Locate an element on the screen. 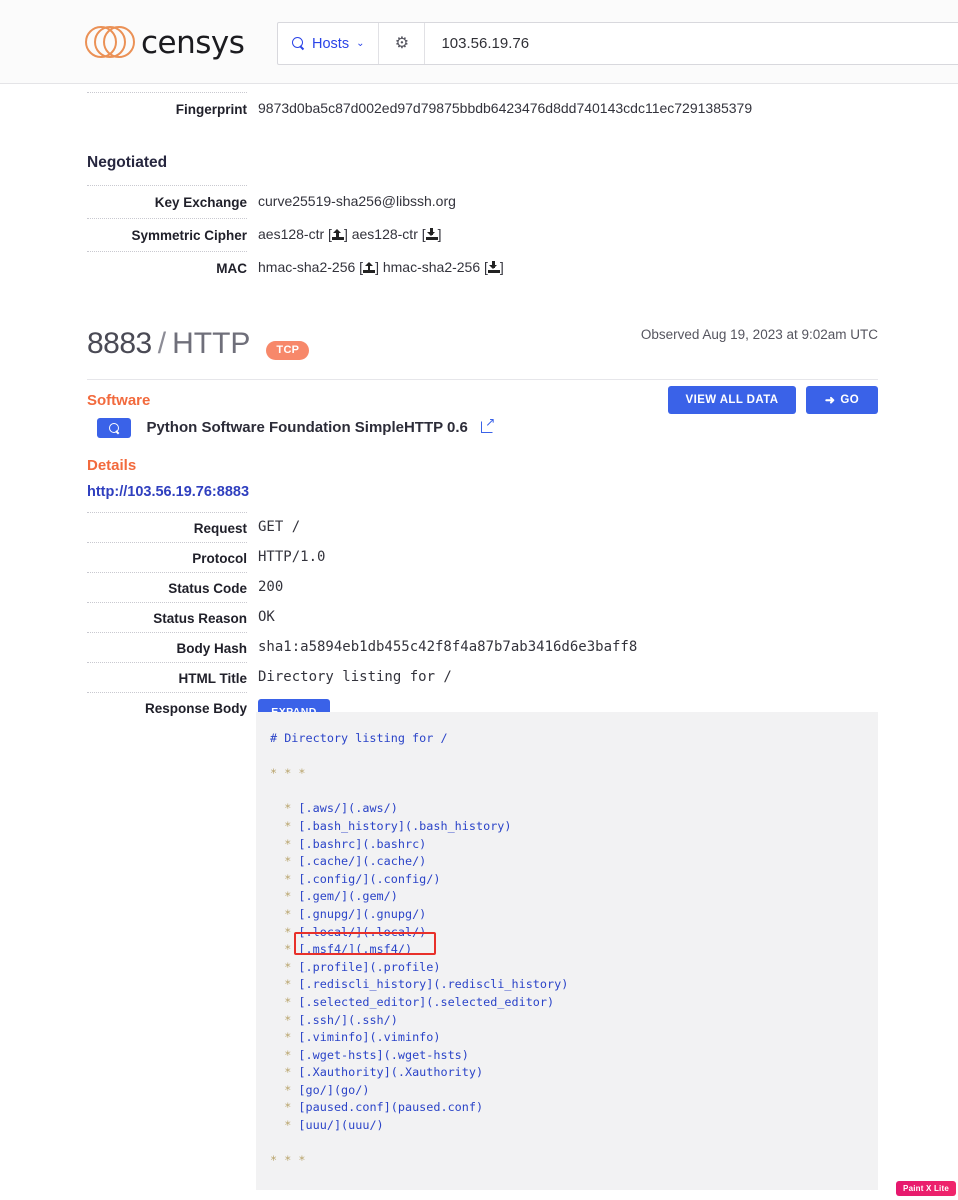 The width and height of the screenshot is (958, 1200). search-bar: Hosts ⌄ ⚙ 103.56.19.76 is located at coordinates (617, 43).